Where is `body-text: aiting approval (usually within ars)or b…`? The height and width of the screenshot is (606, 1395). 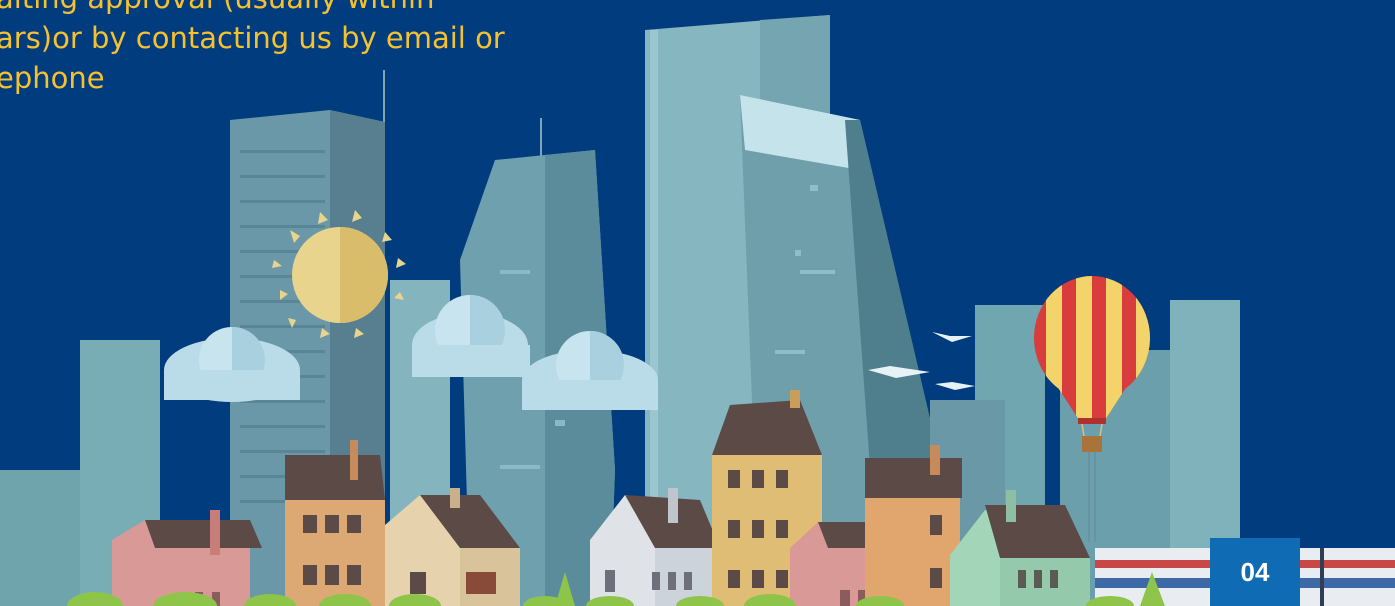 body-text: aiting approval (usually within ars)or b… is located at coordinates (318, 49).